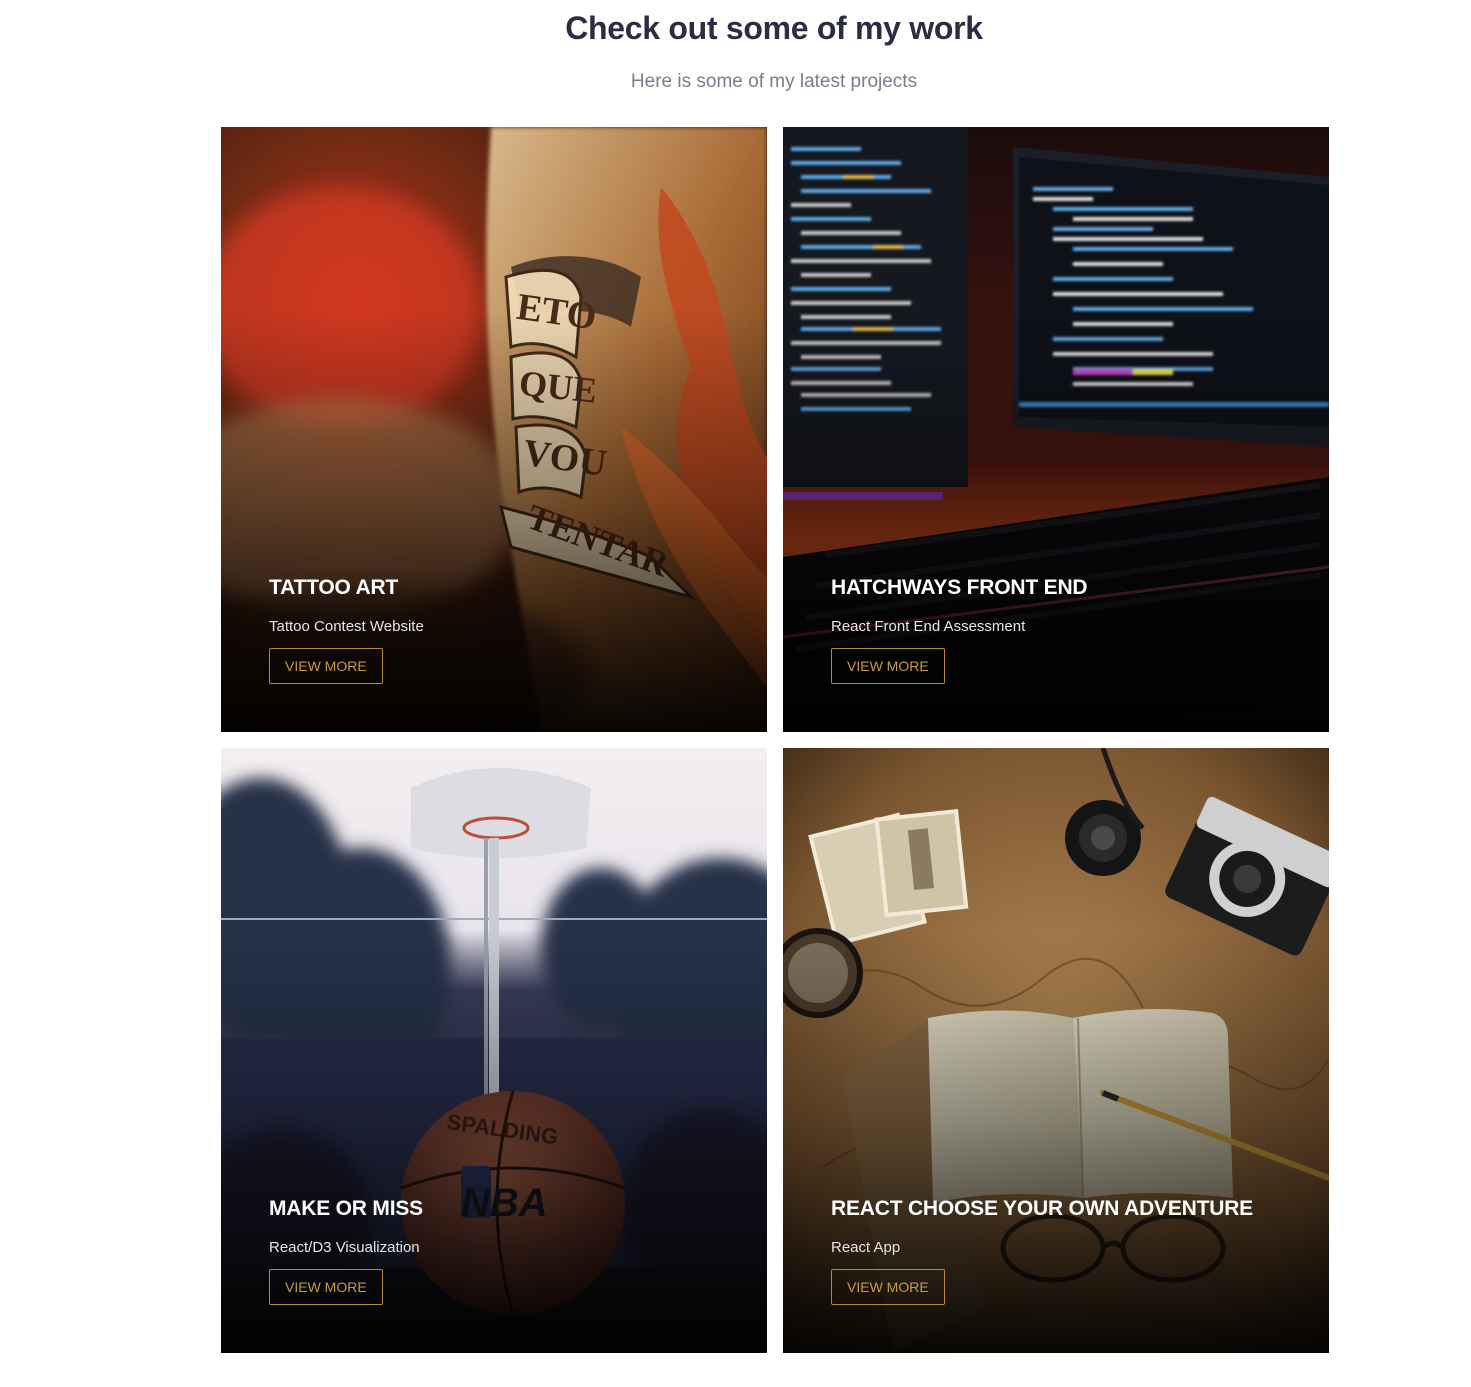 This screenshot has width=1471, height=1387. Describe the element at coordinates (346, 1208) in the screenshot. I see `project-title: MAKE OR MISS` at that location.